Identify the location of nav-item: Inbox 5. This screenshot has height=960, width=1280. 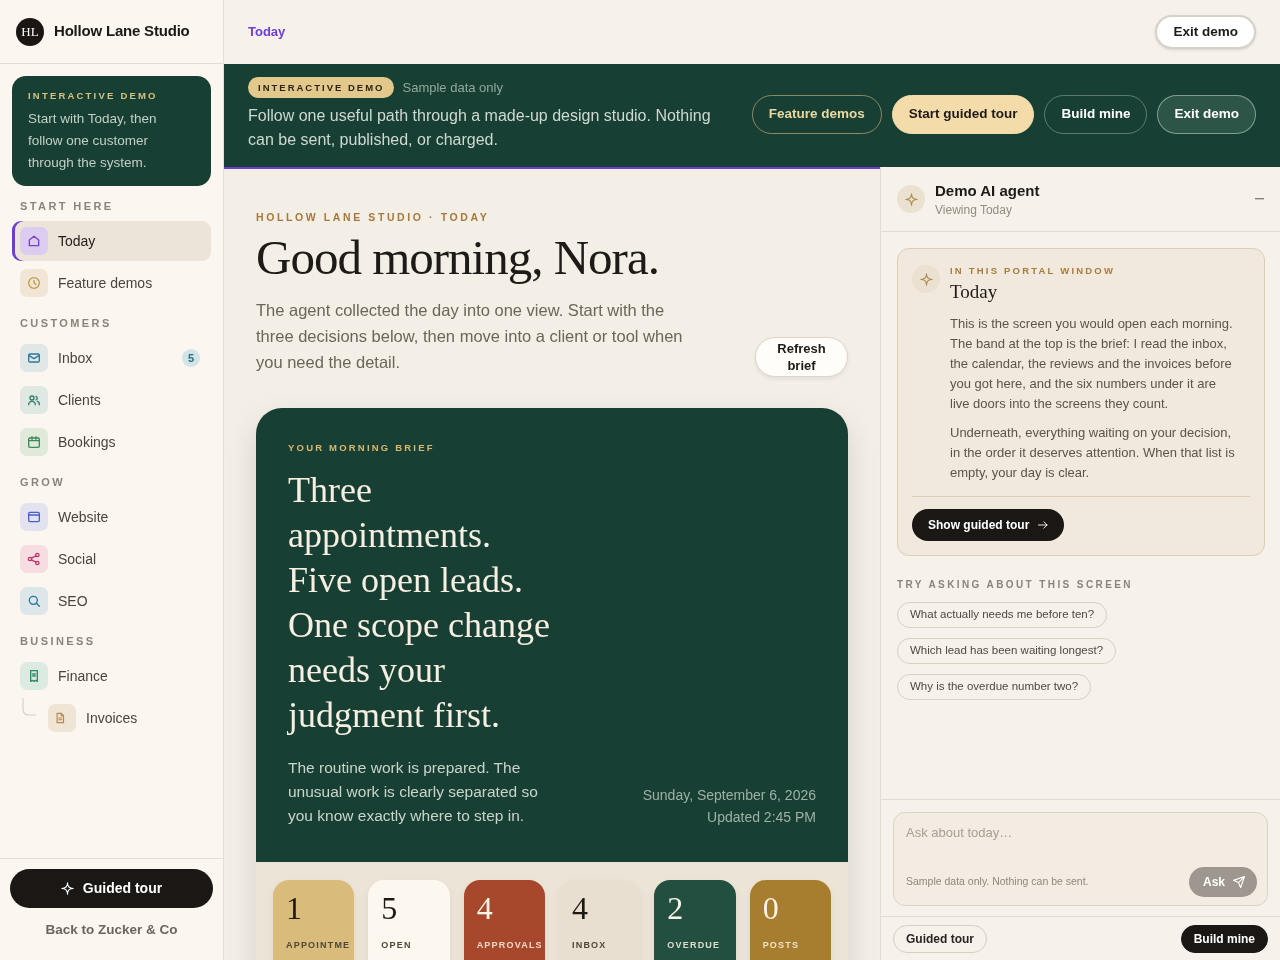
(111, 358).